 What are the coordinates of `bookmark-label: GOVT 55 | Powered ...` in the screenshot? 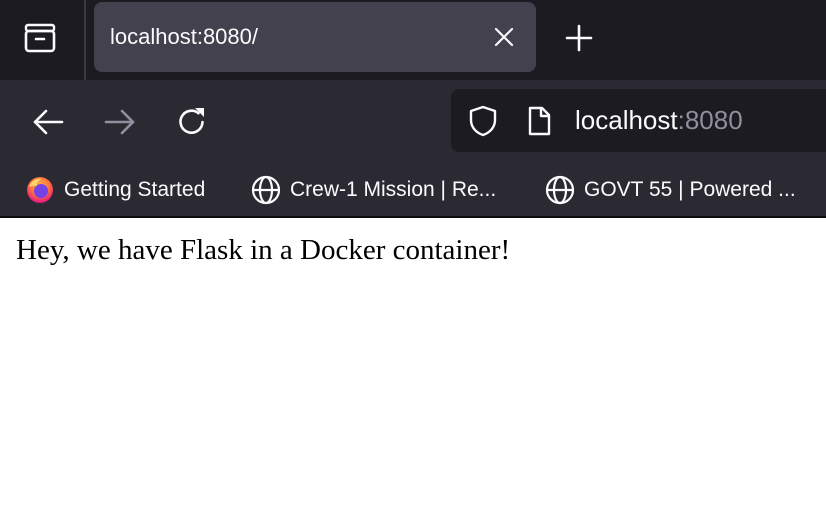 It's located at (690, 189).